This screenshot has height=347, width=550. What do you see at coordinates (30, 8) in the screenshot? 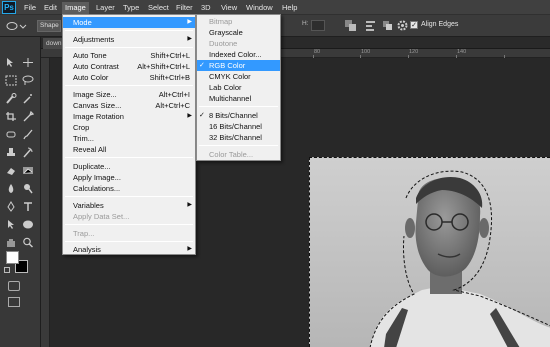
I see `menu-file: File` at bounding box center [30, 8].